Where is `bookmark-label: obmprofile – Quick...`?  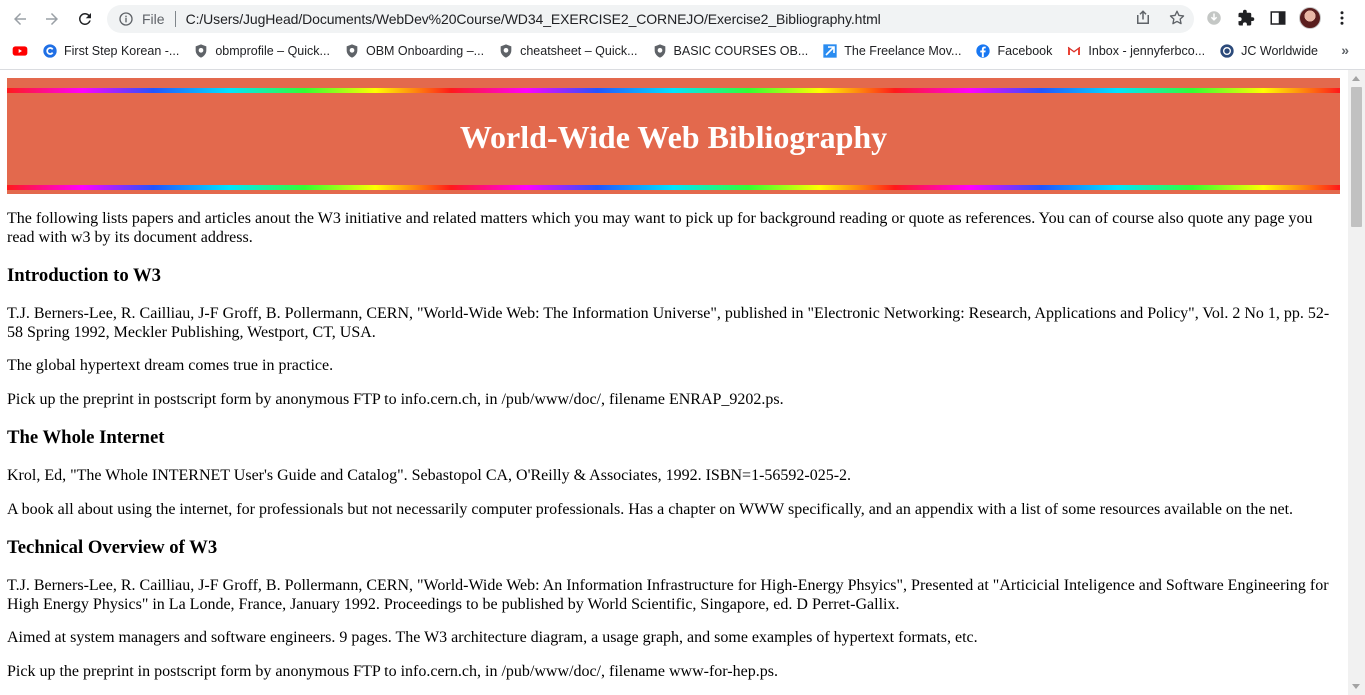
bookmark-label: obmprofile – Quick... is located at coordinates (272, 50).